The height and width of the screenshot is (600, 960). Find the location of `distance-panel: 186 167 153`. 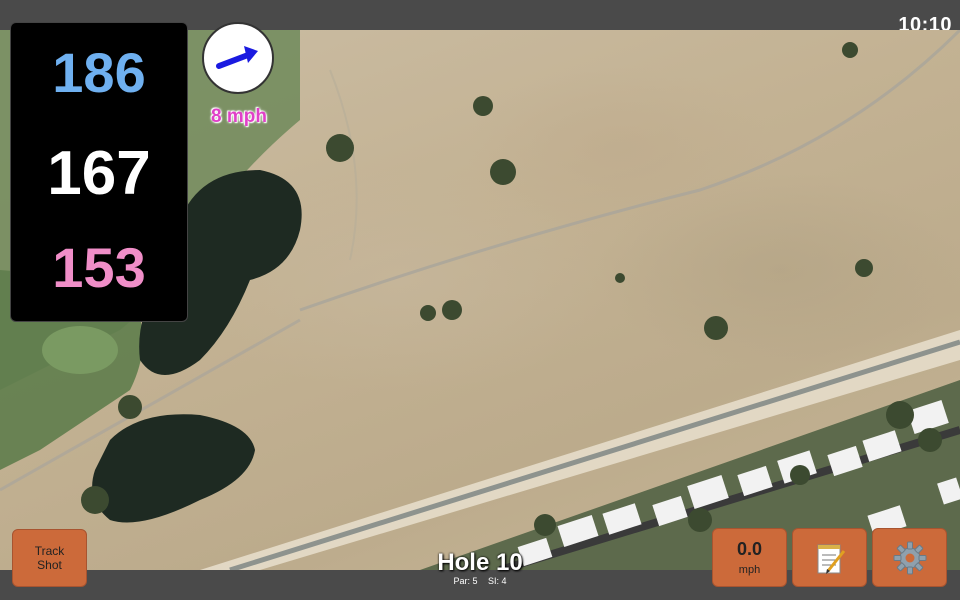

distance-panel: 186 167 153 is located at coordinates (99, 172).